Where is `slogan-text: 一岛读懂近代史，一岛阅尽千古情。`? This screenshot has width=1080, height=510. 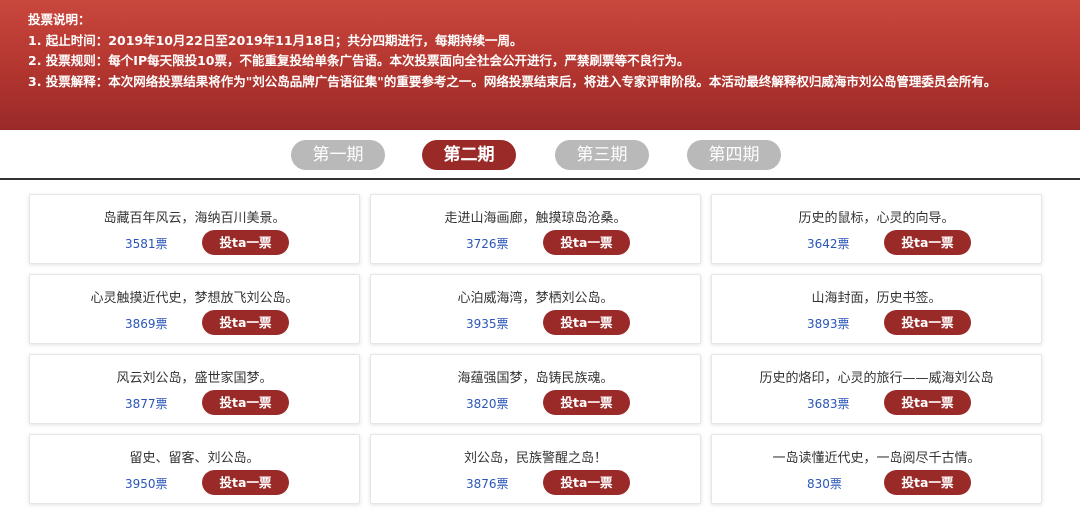 slogan-text: 一岛读懂近代史，一岛阅尽千古情。 is located at coordinates (876, 458).